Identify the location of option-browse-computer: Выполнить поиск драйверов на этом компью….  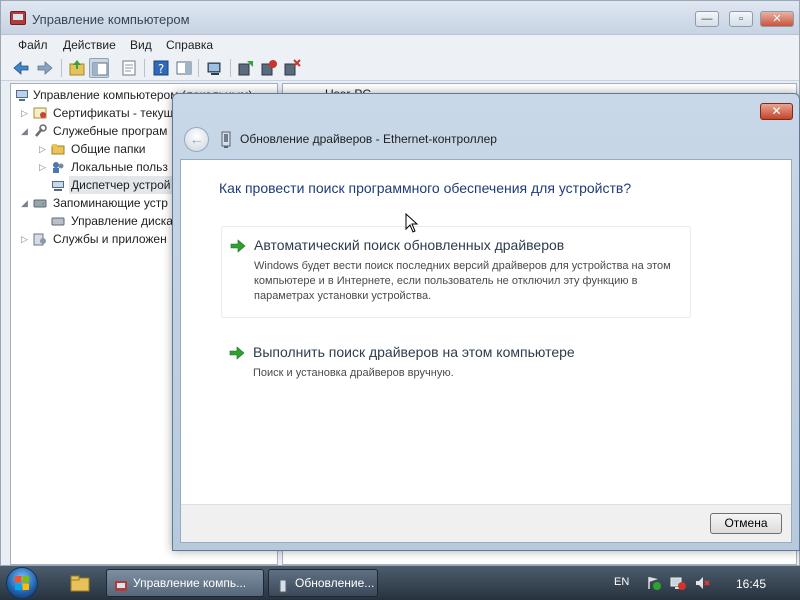
(456, 357).